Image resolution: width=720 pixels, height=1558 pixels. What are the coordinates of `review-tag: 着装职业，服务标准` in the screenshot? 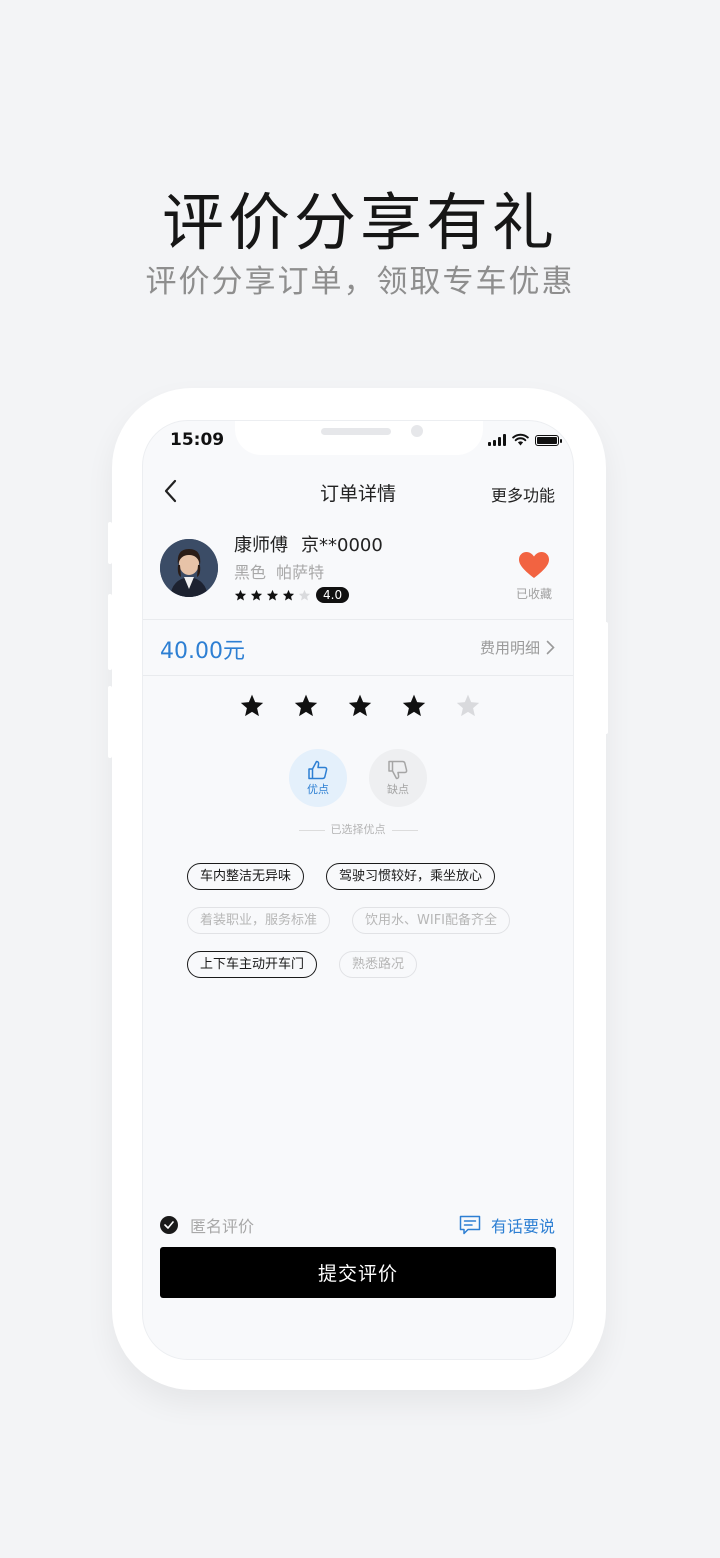 It's located at (259, 920).